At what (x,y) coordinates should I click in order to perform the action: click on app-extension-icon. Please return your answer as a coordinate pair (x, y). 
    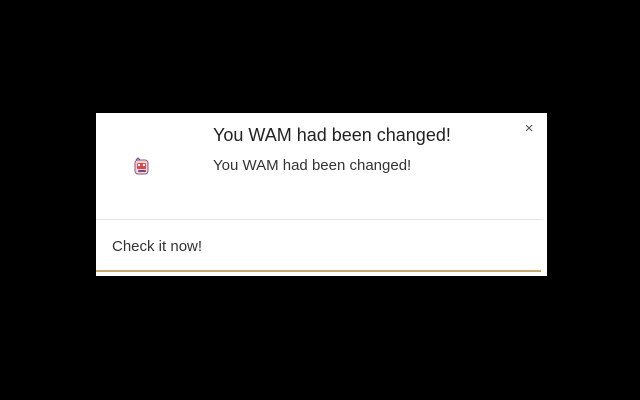
    Looking at the image, I should click on (142, 167).